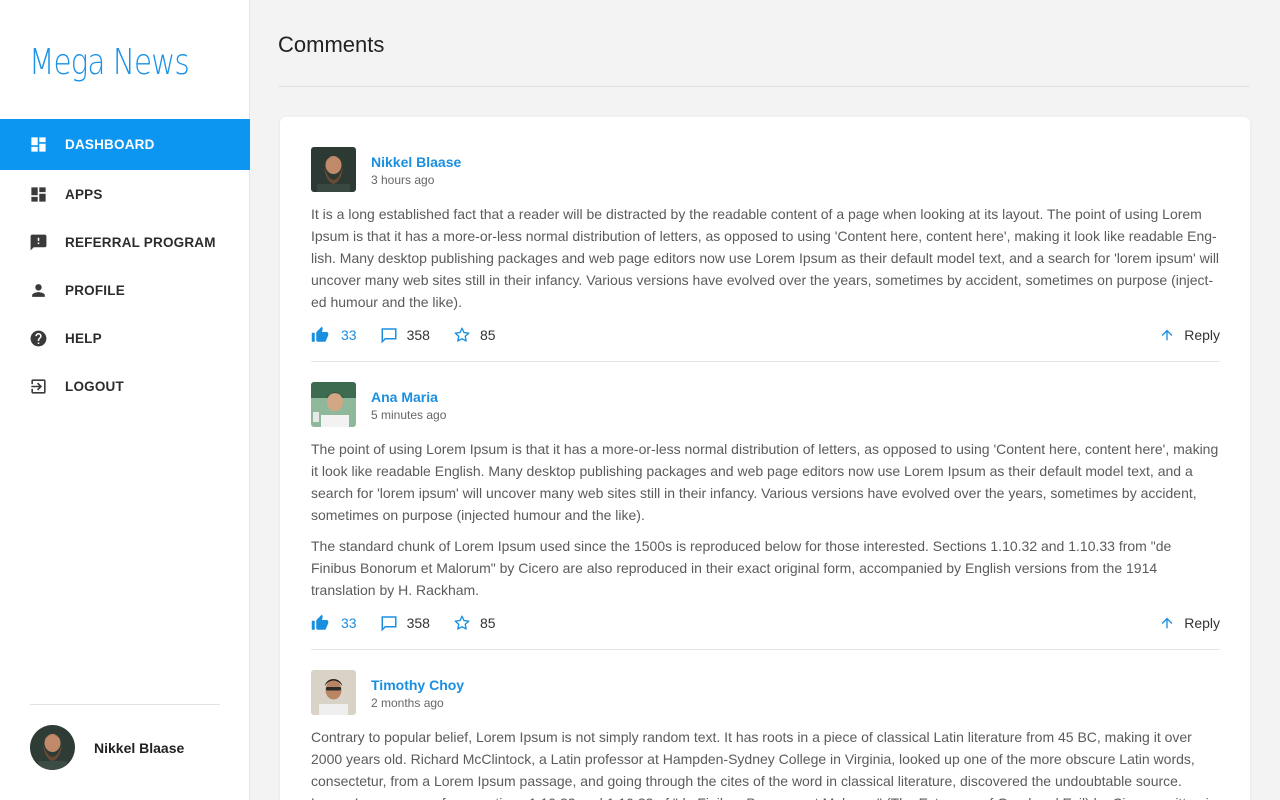 The height and width of the screenshot is (800, 1280). Describe the element at coordinates (764, 86) in the screenshot. I see `title-divider` at that location.